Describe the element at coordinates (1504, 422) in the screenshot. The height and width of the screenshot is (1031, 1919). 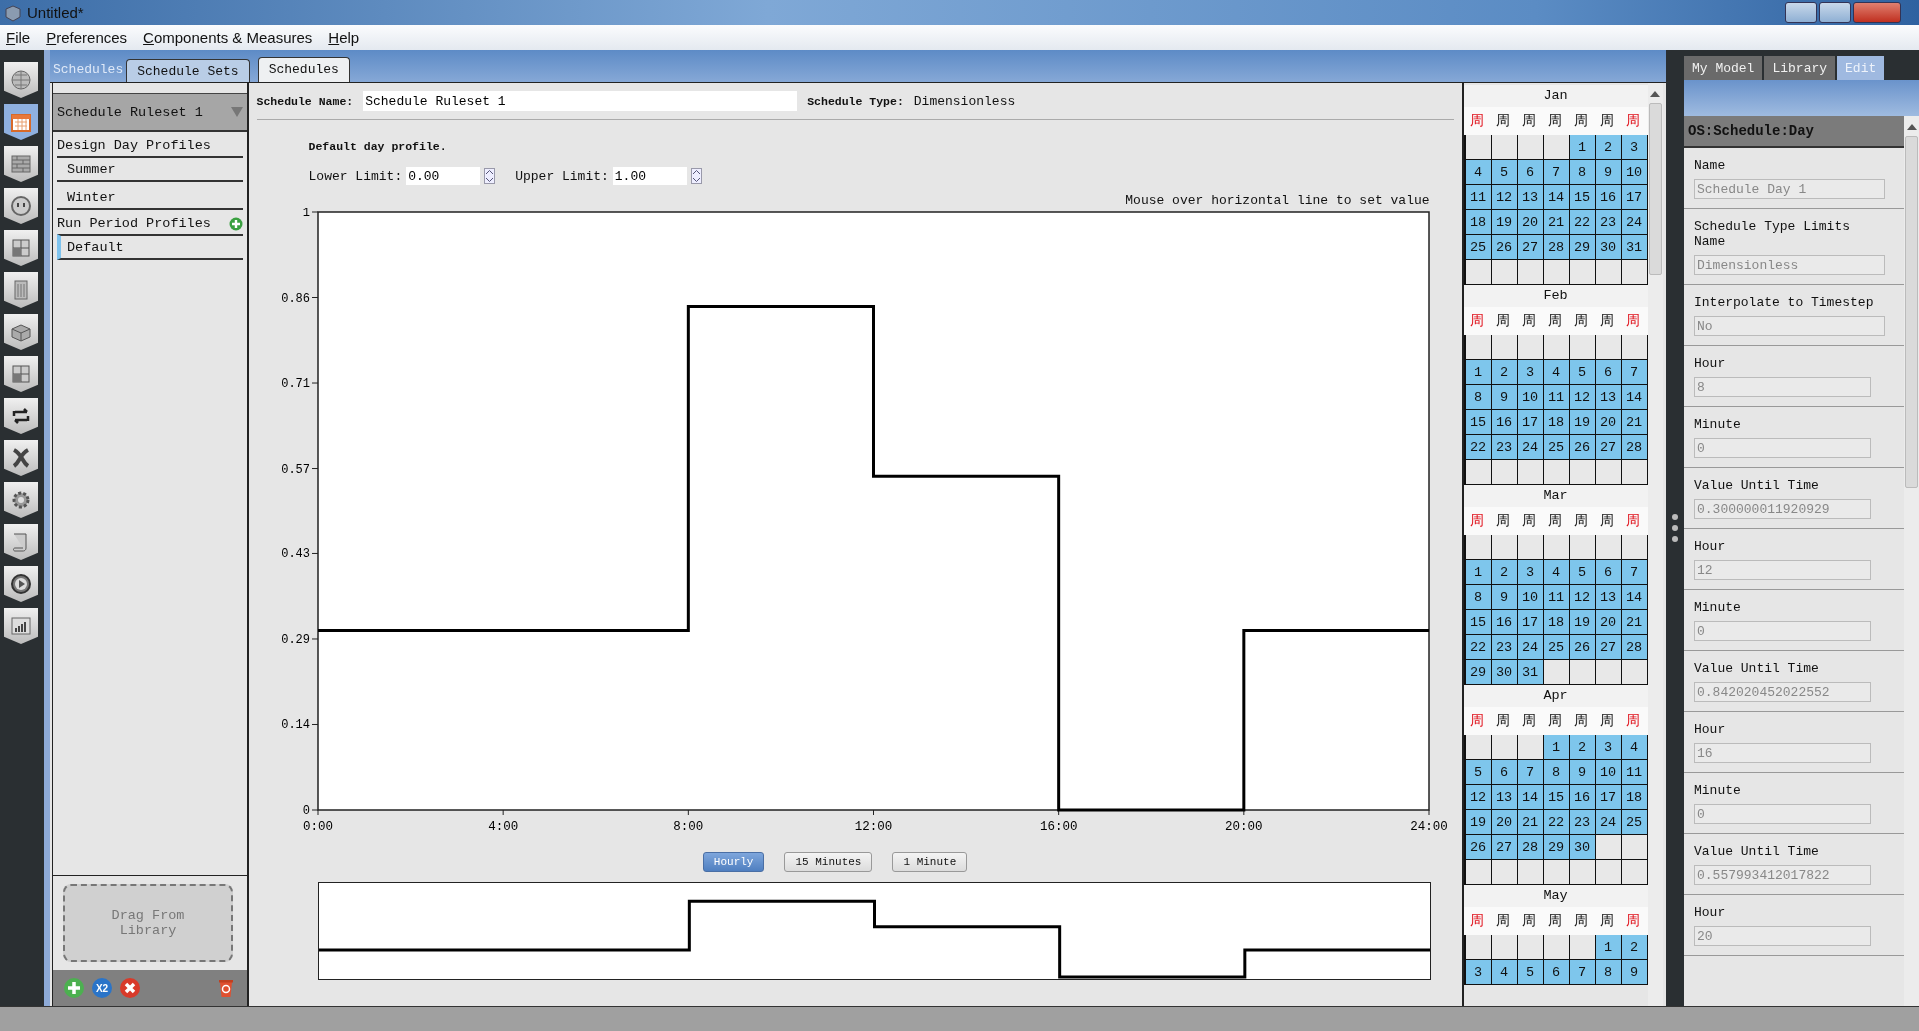
I see `calendar-day: 16` at that location.